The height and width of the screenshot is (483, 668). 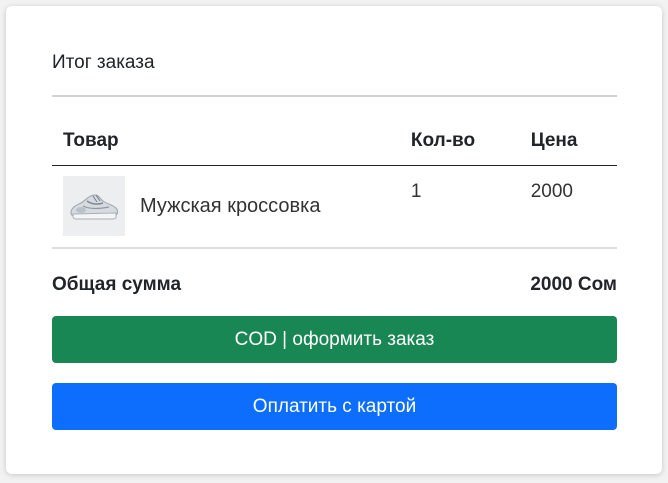 I want to click on quantity-cell: 1, so click(x=459, y=207).